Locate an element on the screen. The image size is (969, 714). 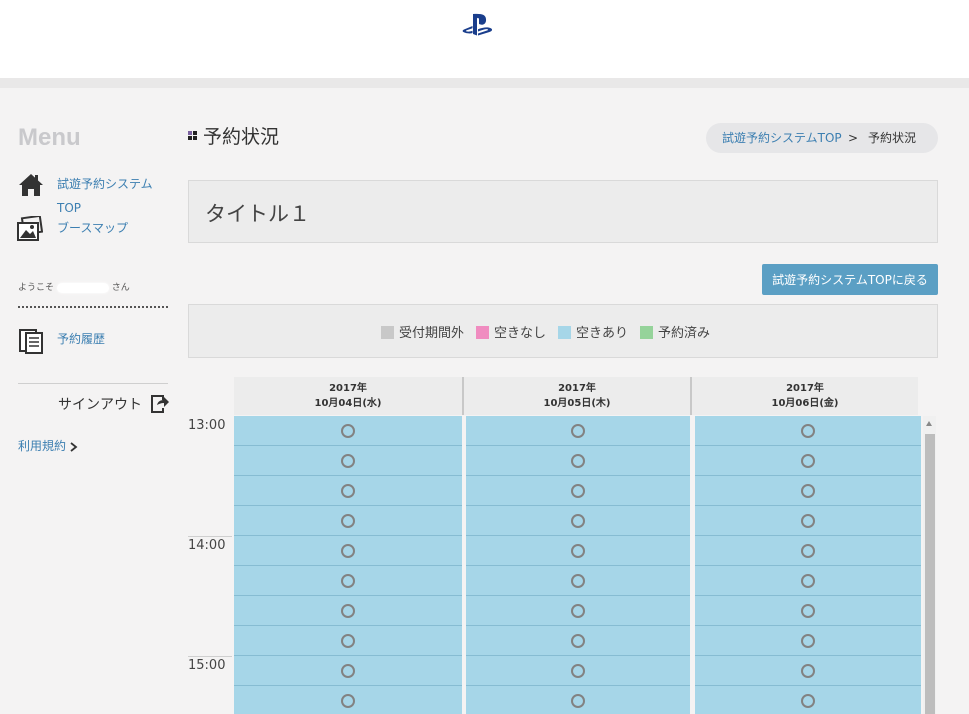
scroll-up-icon is located at coordinates (929, 423).